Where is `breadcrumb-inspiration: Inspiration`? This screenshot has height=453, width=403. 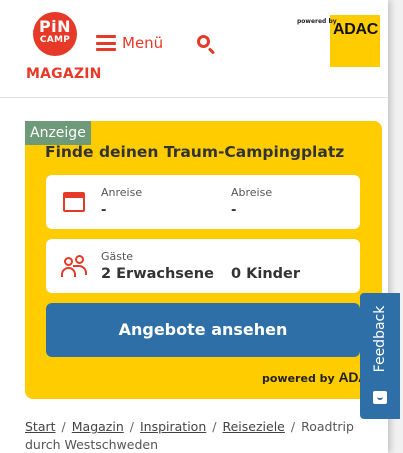 breadcrumb-inspiration: Inspiration is located at coordinates (173, 426).